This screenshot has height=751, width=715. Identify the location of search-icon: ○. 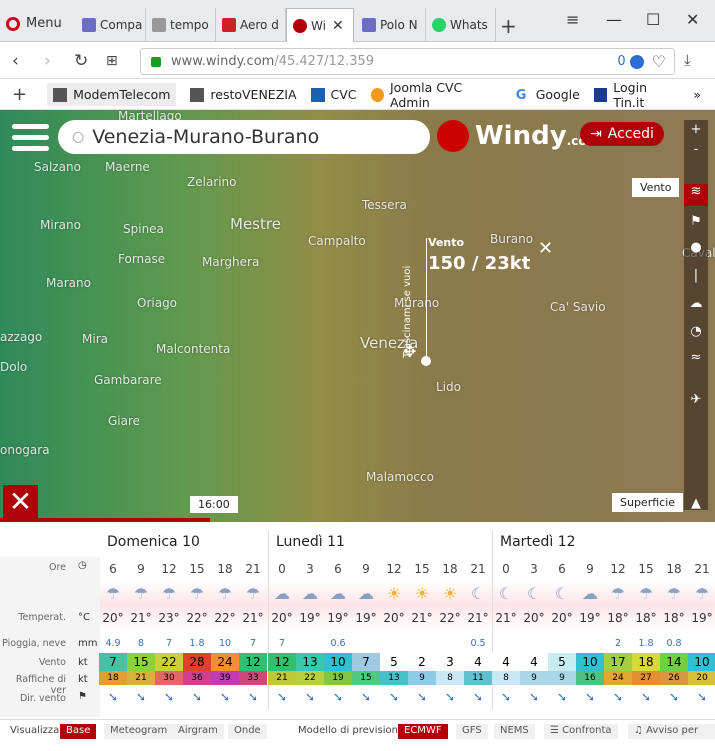
(78, 137).